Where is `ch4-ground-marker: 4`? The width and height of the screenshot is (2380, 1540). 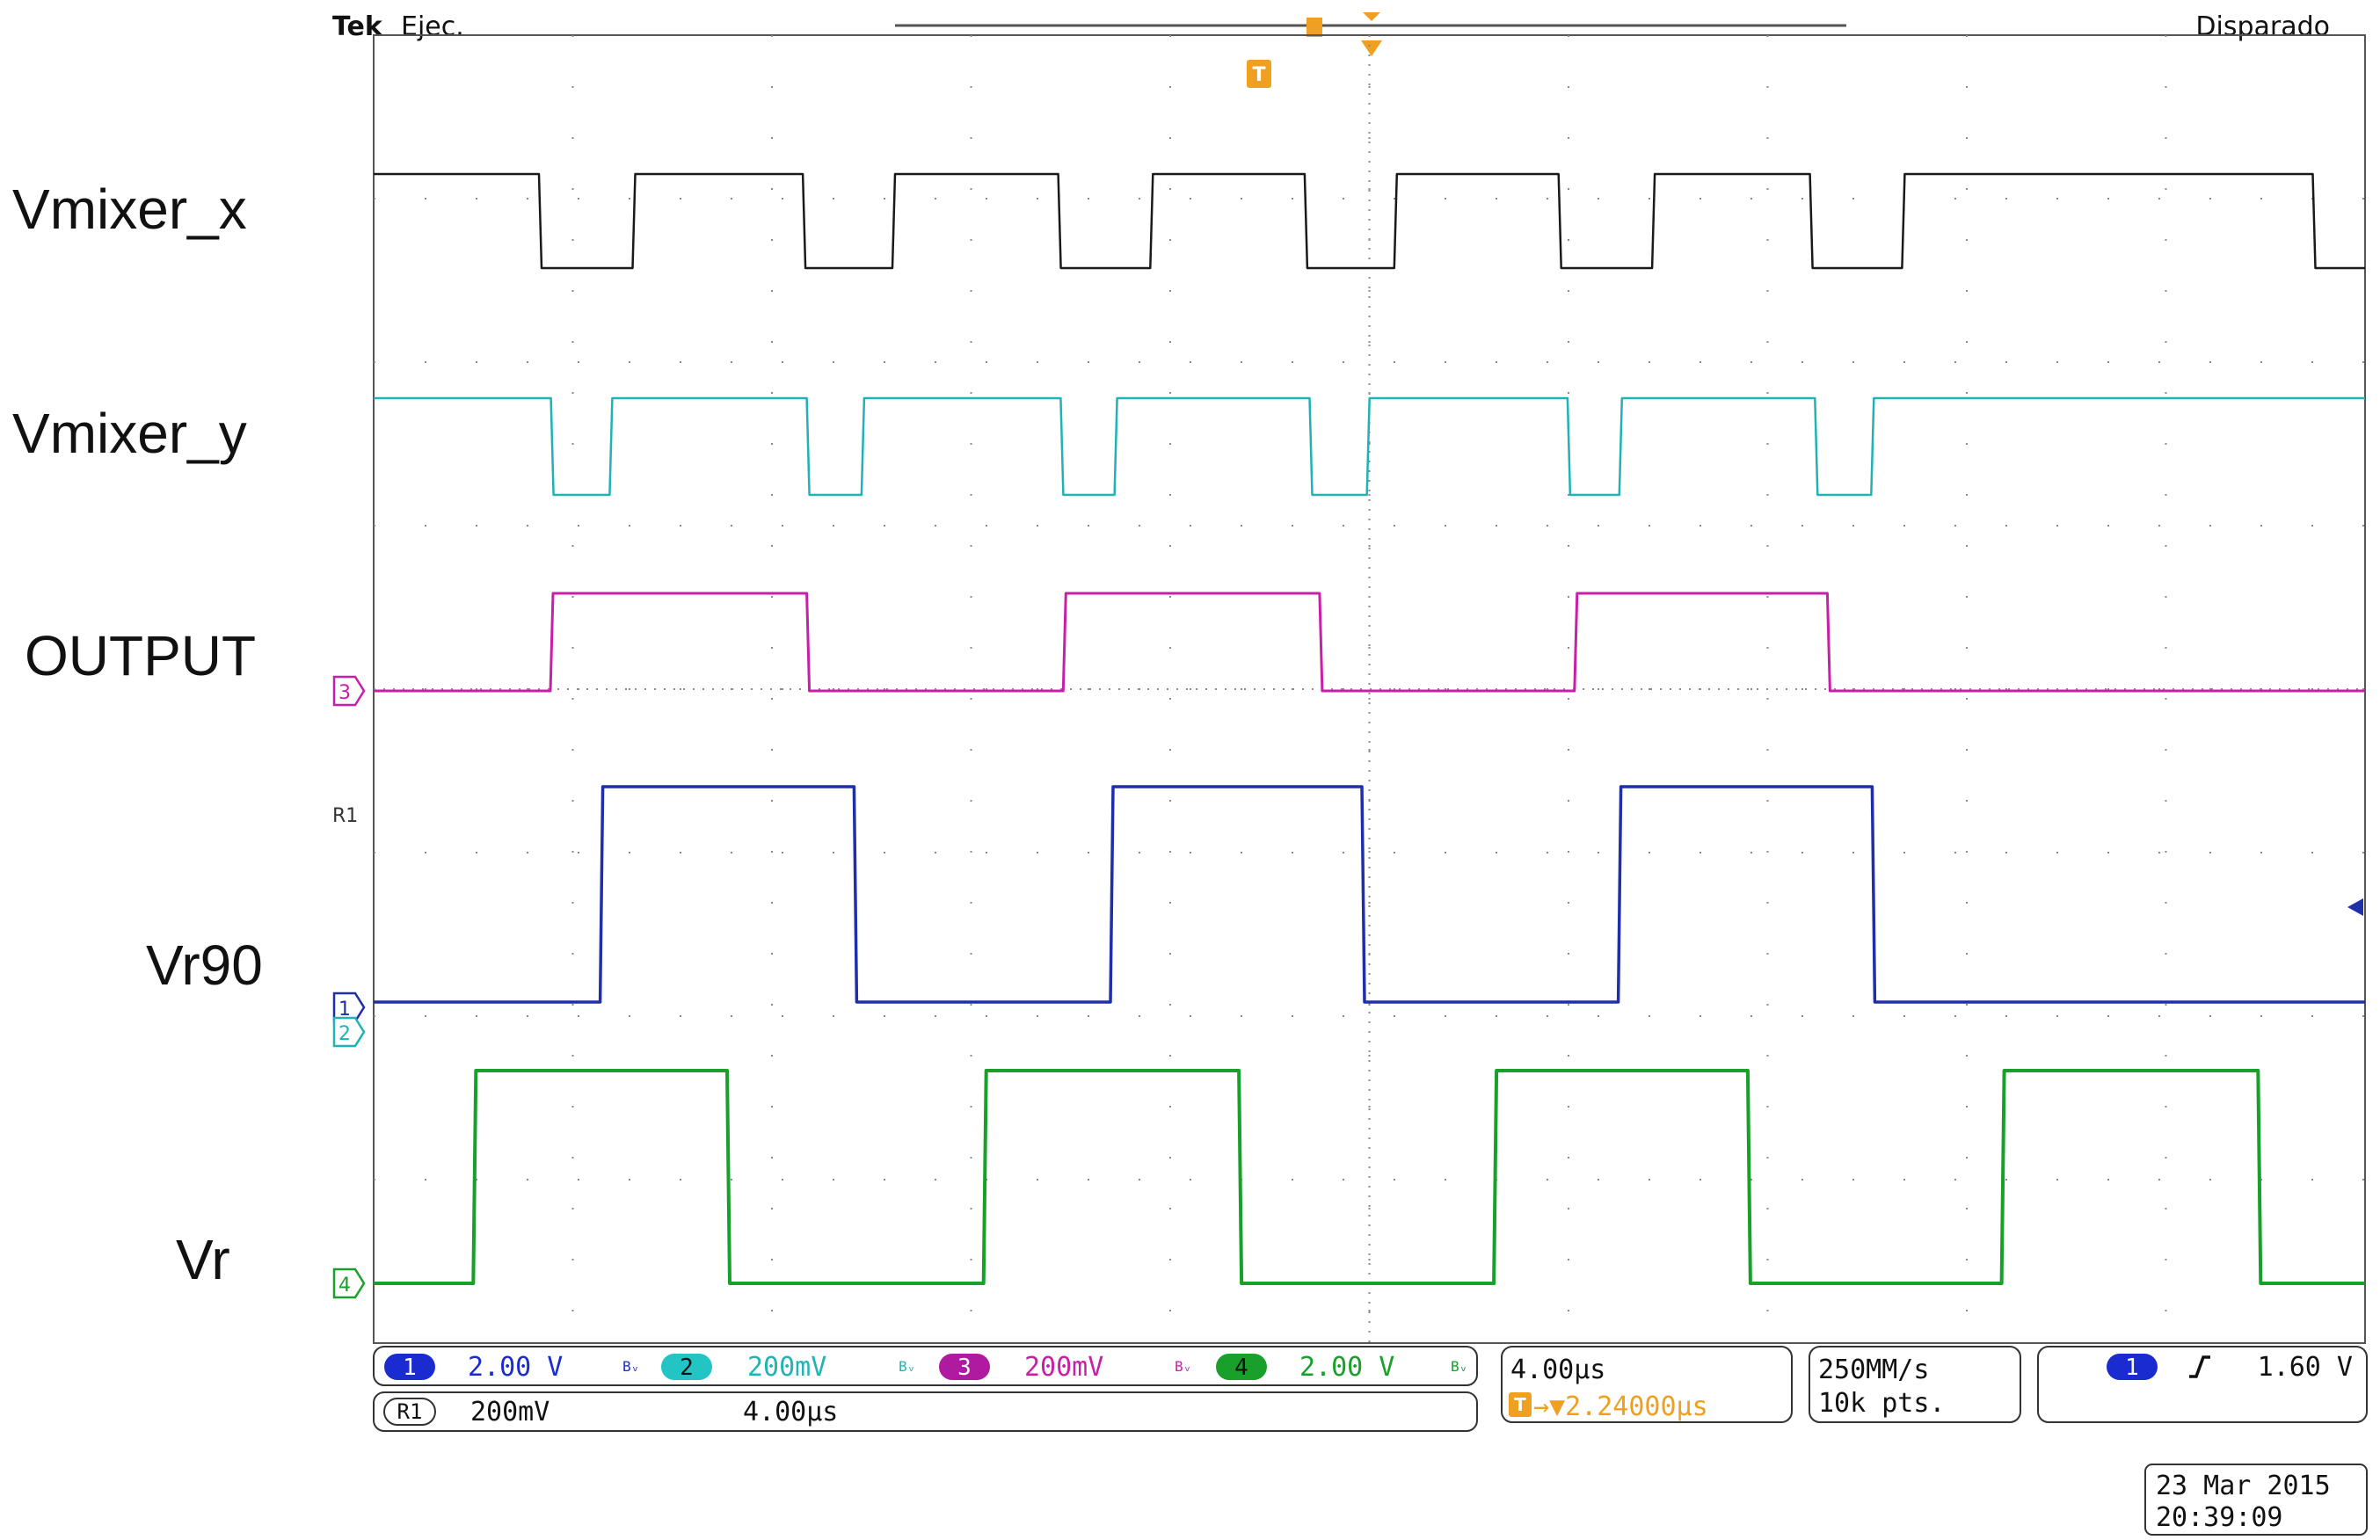
ch4-ground-marker: 4 is located at coordinates (349, 1283).